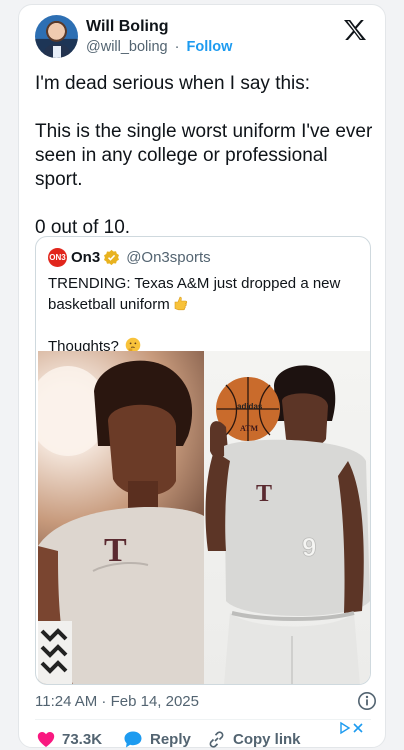 The width and height of the screenshot is (404, 750). Describe the element at coordinates (56, 36) in the screenshot. I see `author-avatar` at that location.